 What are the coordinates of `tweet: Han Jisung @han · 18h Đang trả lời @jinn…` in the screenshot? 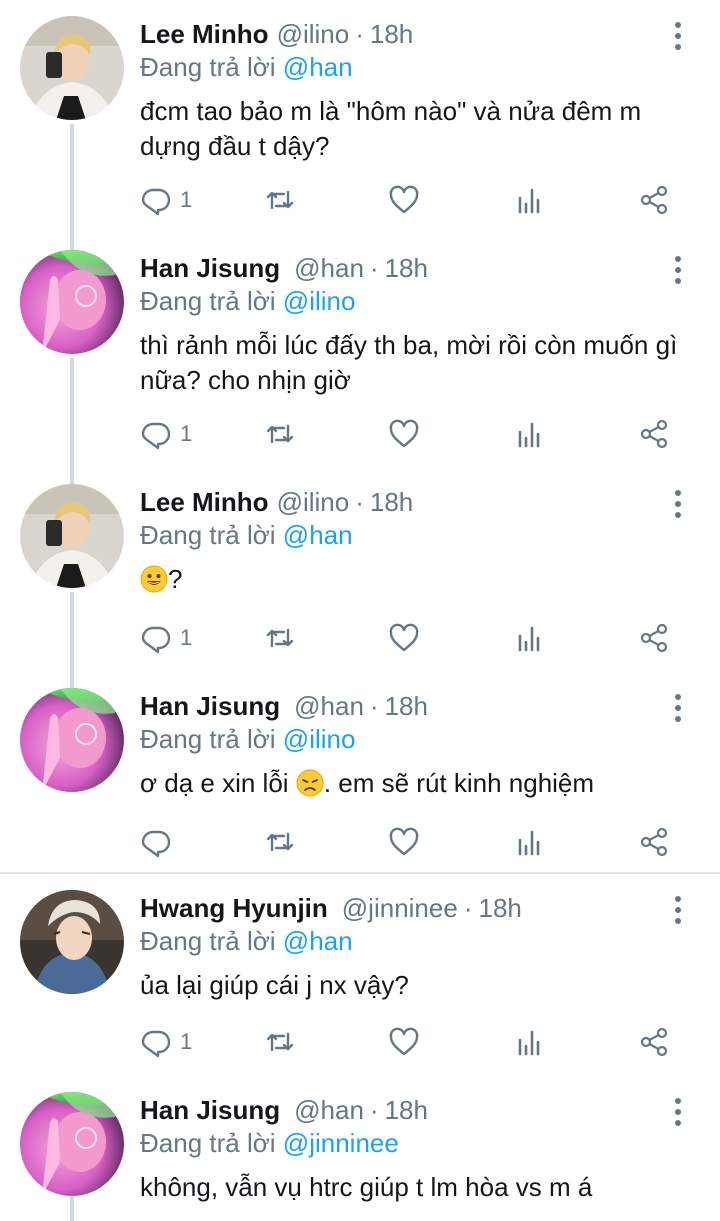 It's located at (360, 1148).